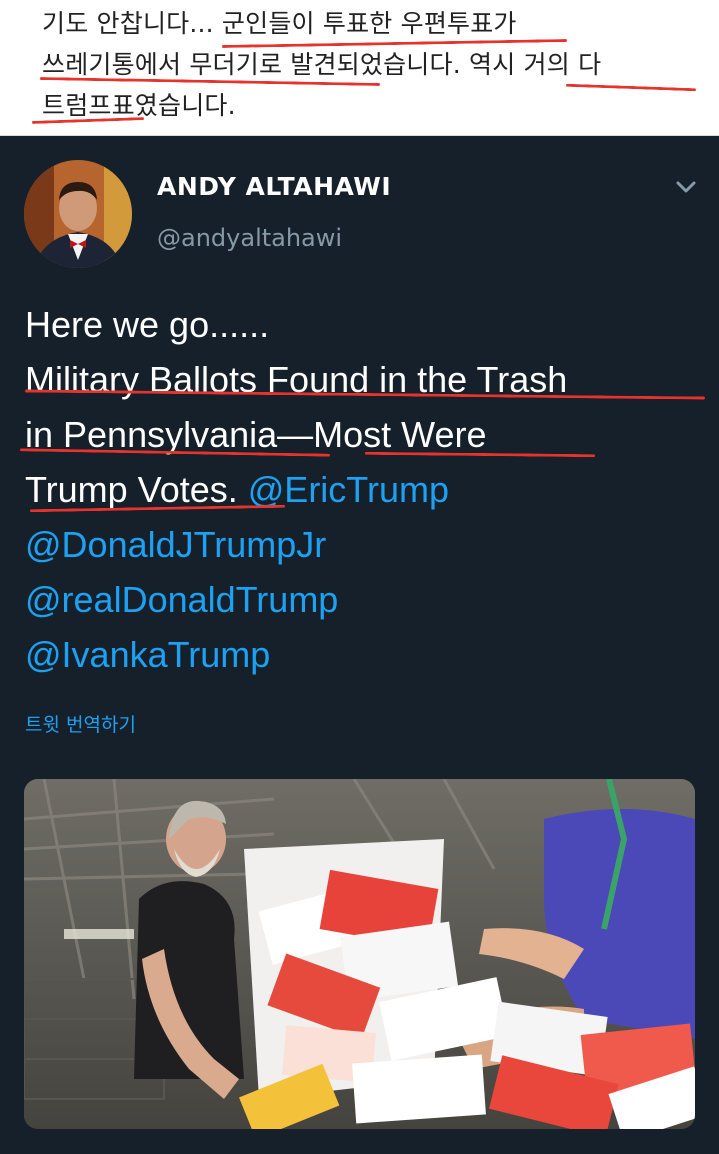 The image size is (719, 1154). I want to click on translate-tweet-link: 트윗 번역하기, so click(80, 723).